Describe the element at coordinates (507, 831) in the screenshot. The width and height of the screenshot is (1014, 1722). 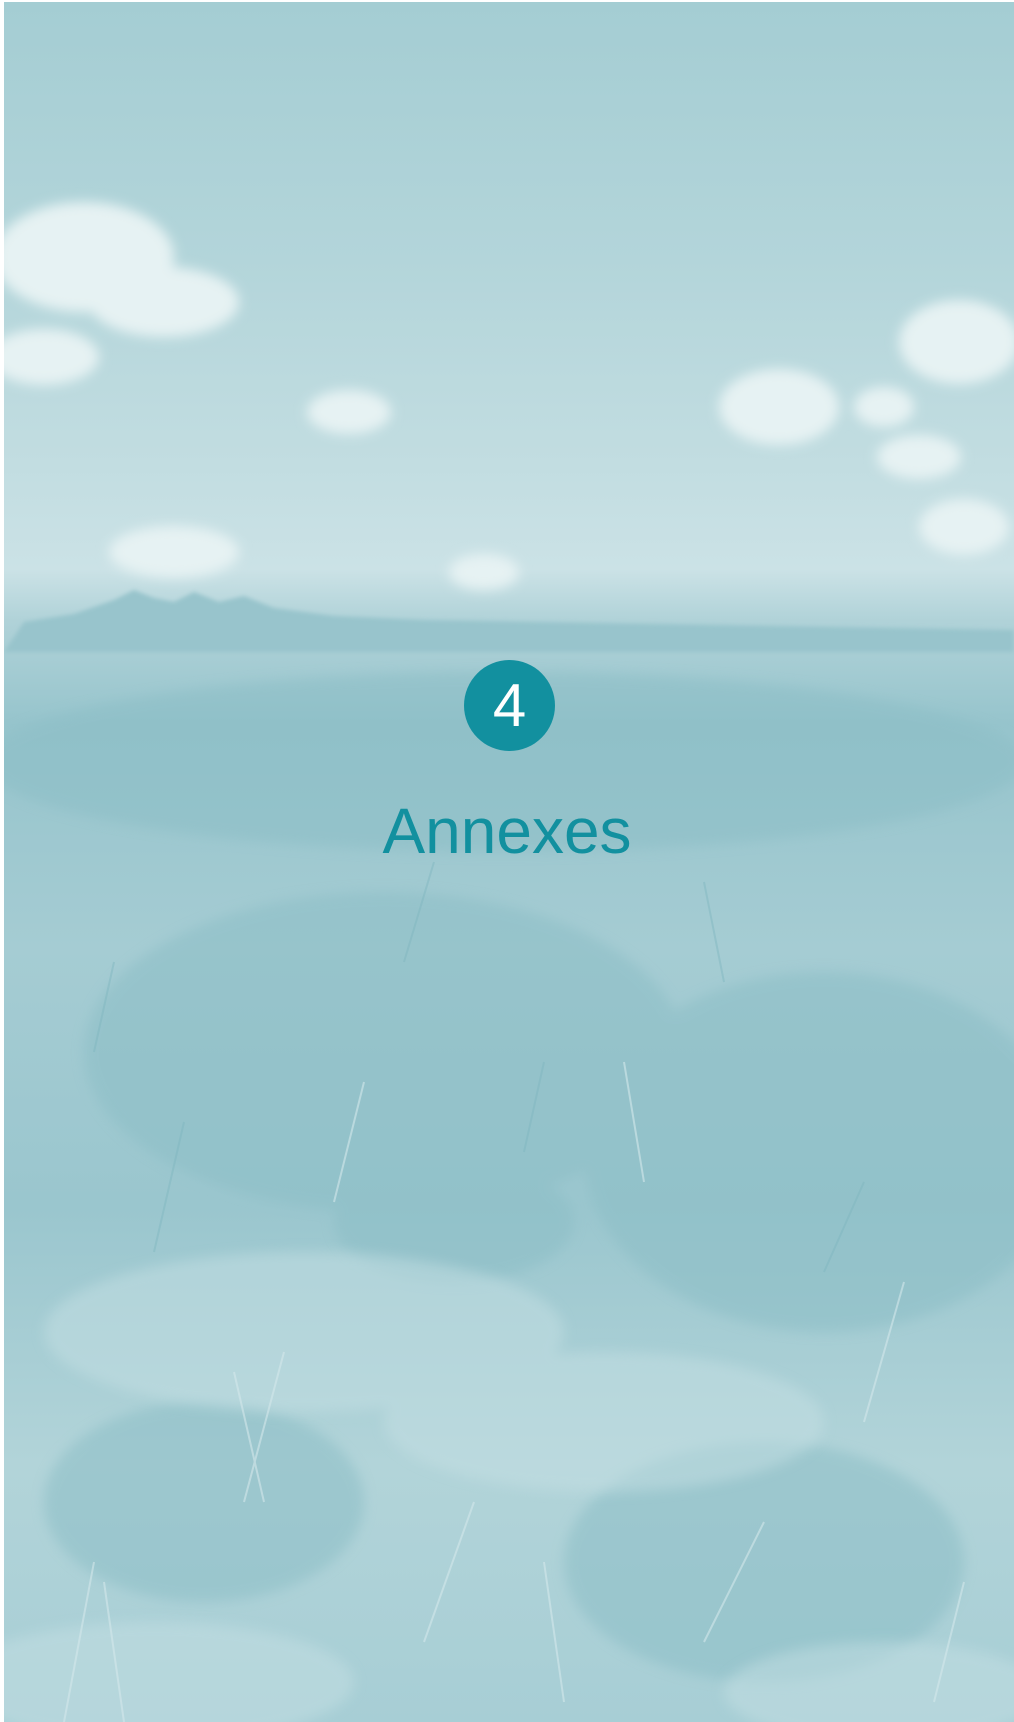
I see `chapter-title: Annexes` at that location.